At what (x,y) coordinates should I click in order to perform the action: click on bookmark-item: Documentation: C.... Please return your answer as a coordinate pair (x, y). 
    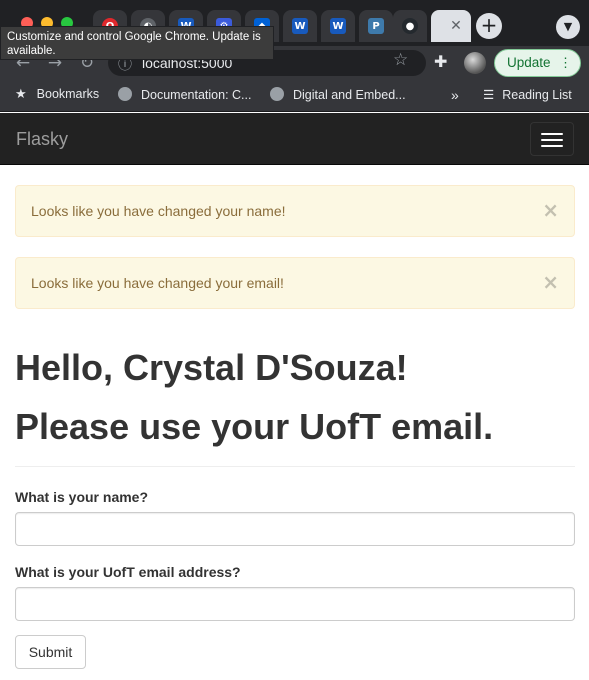
    Looking at the image, I should click on (184, 94).